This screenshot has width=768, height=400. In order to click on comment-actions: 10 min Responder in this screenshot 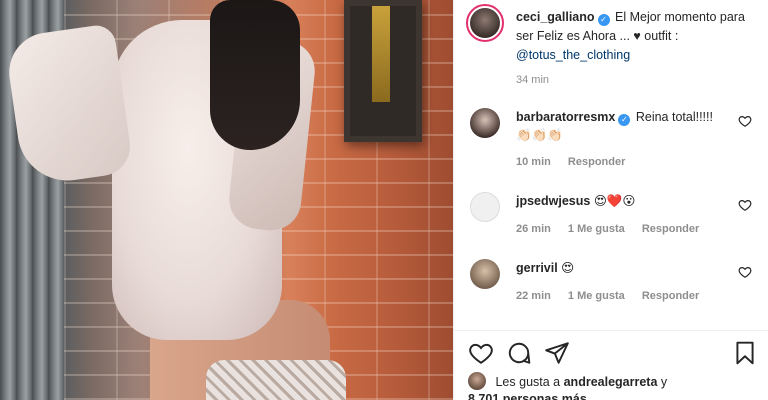, I will do `click(577, 162)`.